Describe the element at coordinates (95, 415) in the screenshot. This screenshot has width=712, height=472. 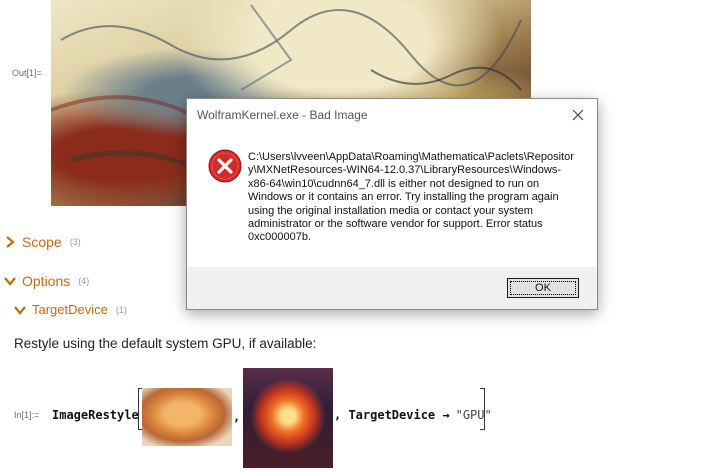
I see `function-name: ImageRestyle` at that location.